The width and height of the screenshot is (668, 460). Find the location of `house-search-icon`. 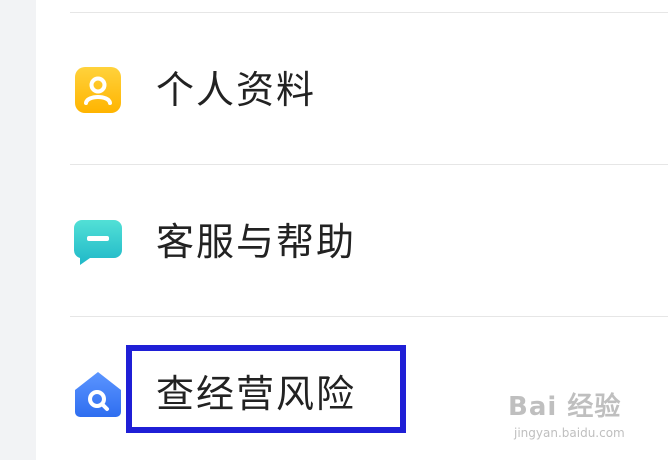

house-search-icon is located at coordinates (98, 394).